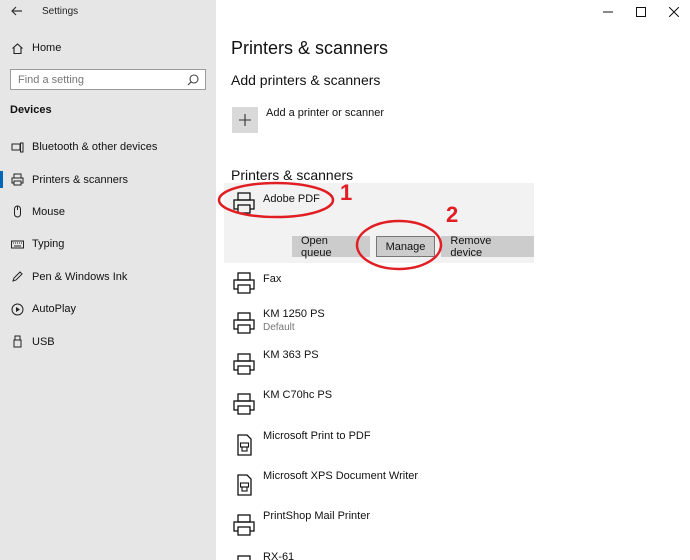 This screenshot has height=560, width=690. I want to click on annotation-number-1: 1, so click(346, 192).